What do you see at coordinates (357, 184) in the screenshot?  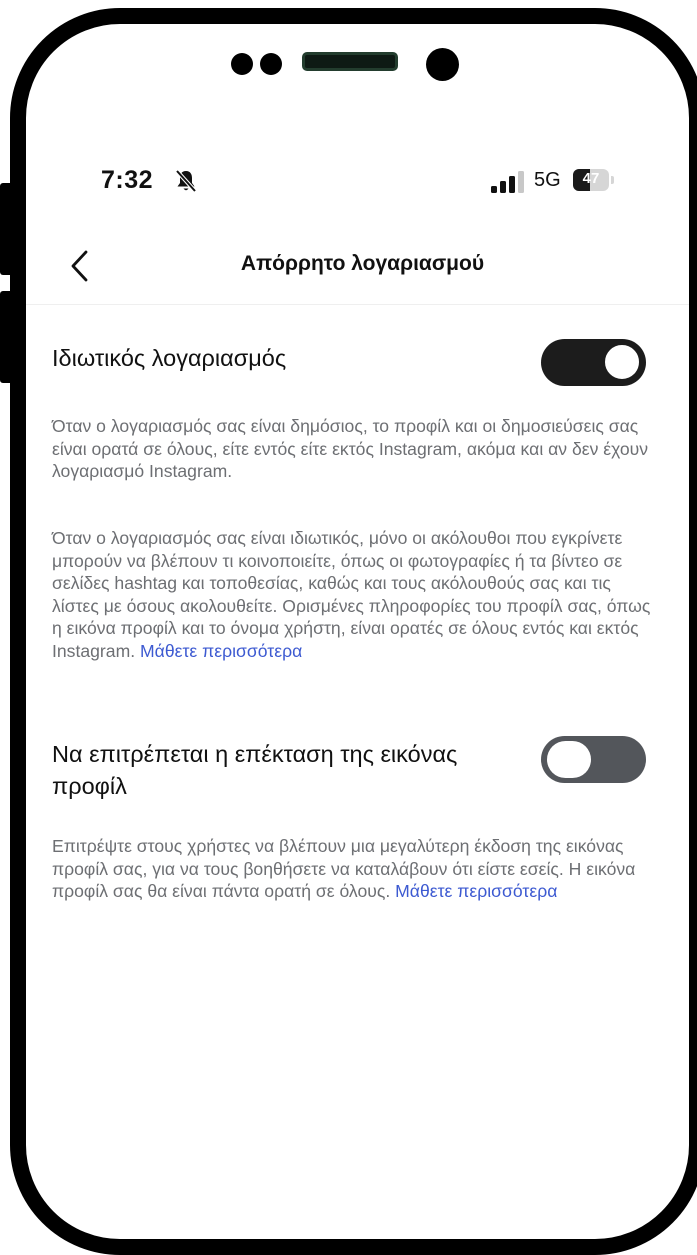 I see `status-bar: 7:32 5G 47` at bounding box center [357, 184].